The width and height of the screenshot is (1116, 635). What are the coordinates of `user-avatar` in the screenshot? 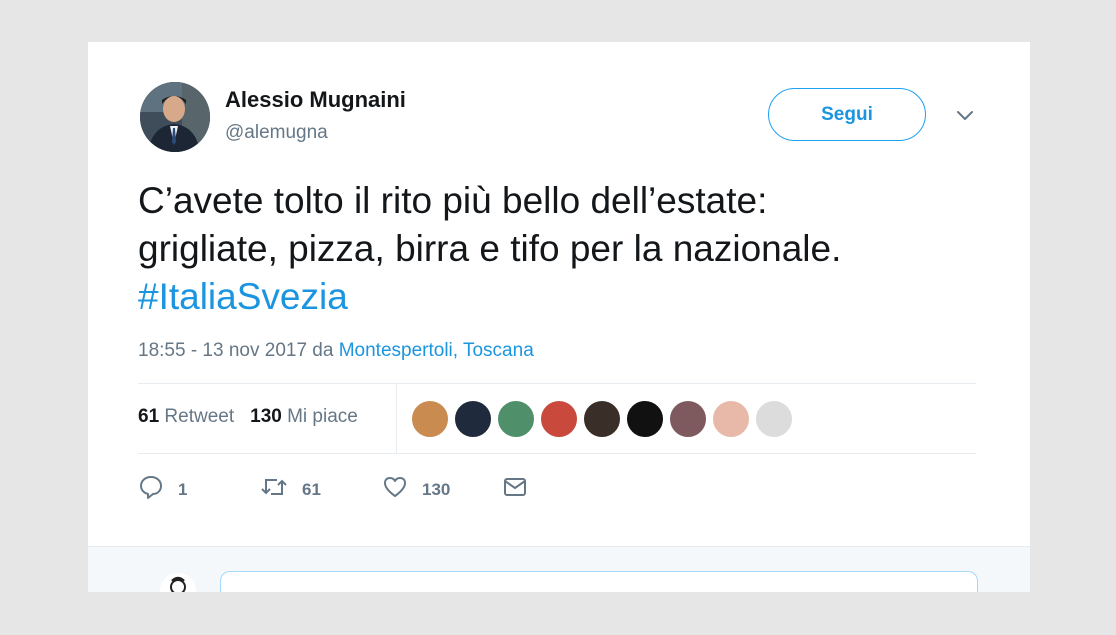 It's located at (178, 582).